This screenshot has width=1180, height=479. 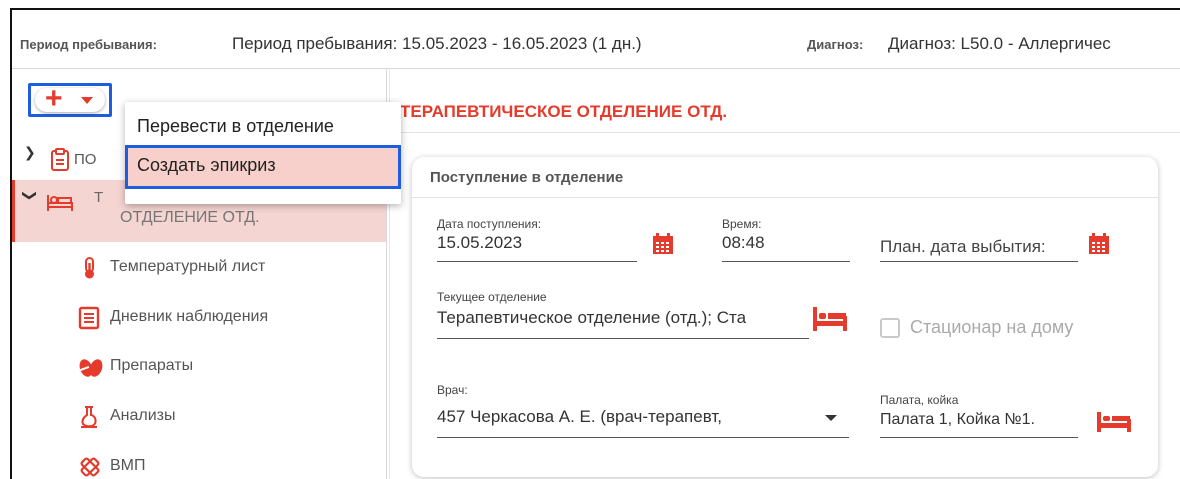 What do you see at coordinates (579, 416) in the screenshot?
I see `doctor-value: 457 Черкасова А. Е. (врач-терапевт,` at bounding box center [579, 416].